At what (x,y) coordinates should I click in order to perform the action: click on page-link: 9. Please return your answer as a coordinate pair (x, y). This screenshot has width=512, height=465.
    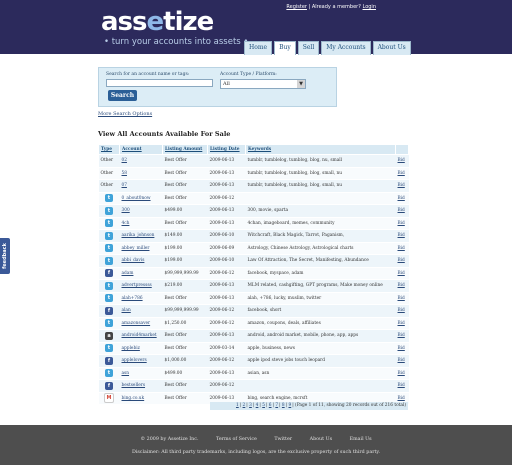
    Looking at the image, I should click on (289, 405).